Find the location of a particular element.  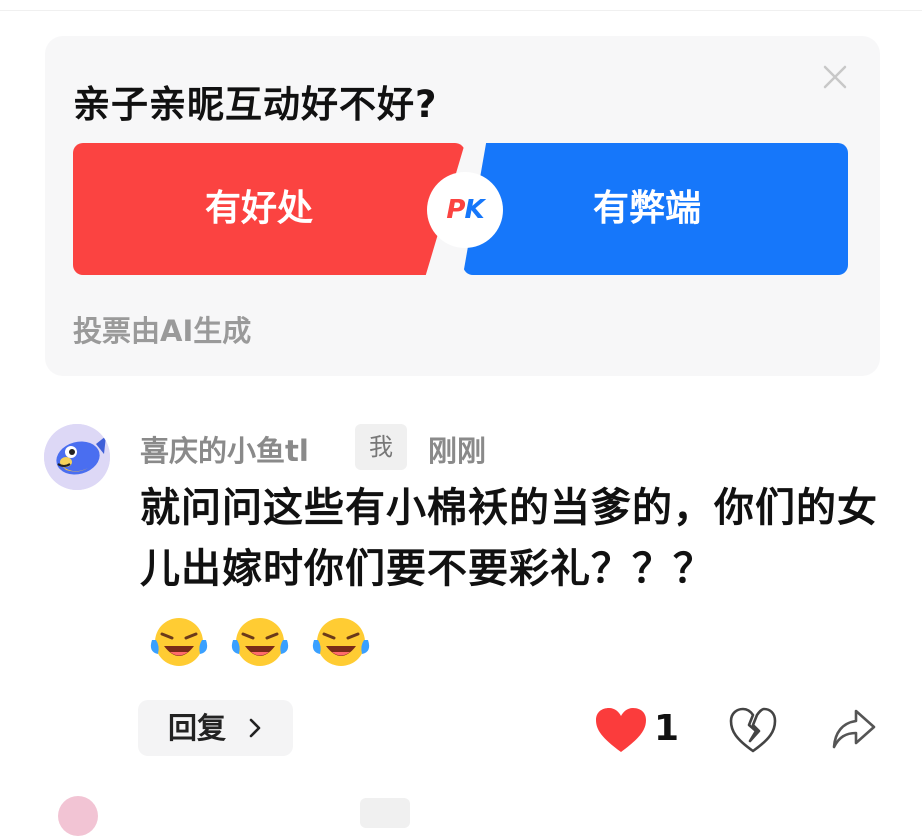

vote-option-pro-button: 有好处 is located at coordinates (269, 209).